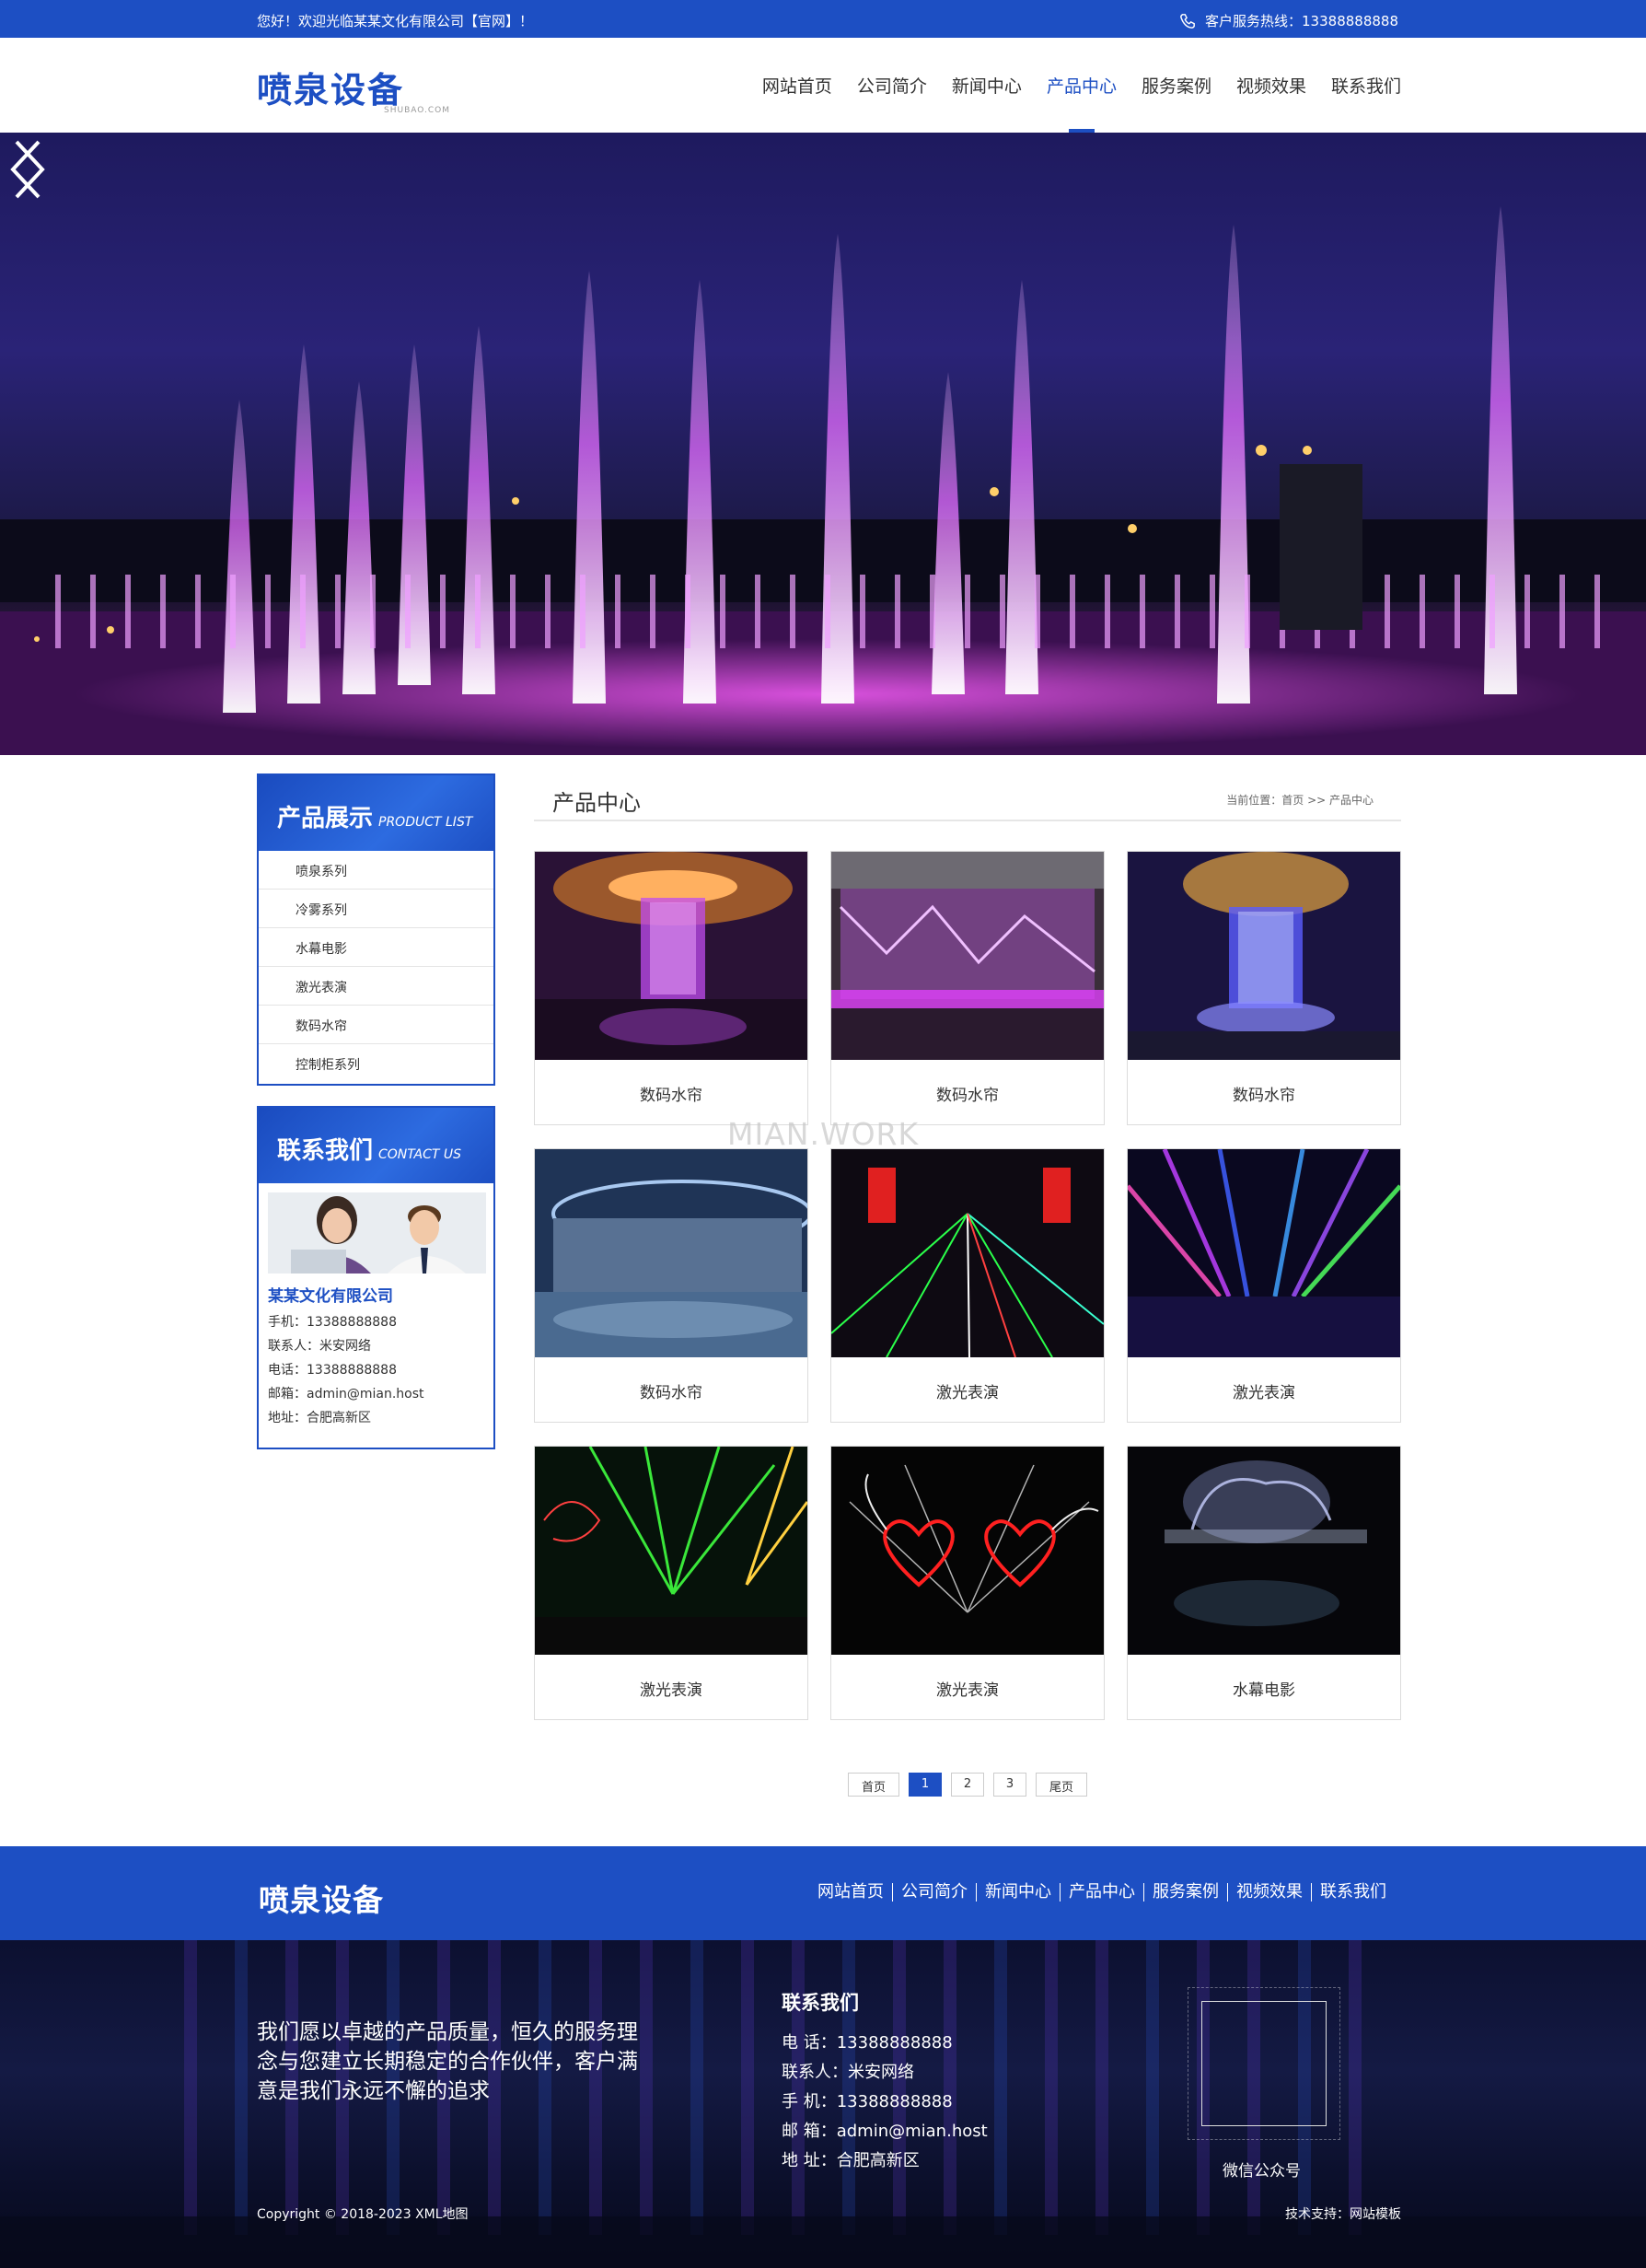 This screenshot has height=2268, width=1646. Describe the element at coordinates (867, 2101) in the screenshot. I see `footer-mobile: 手 机：13388888888` at that location.